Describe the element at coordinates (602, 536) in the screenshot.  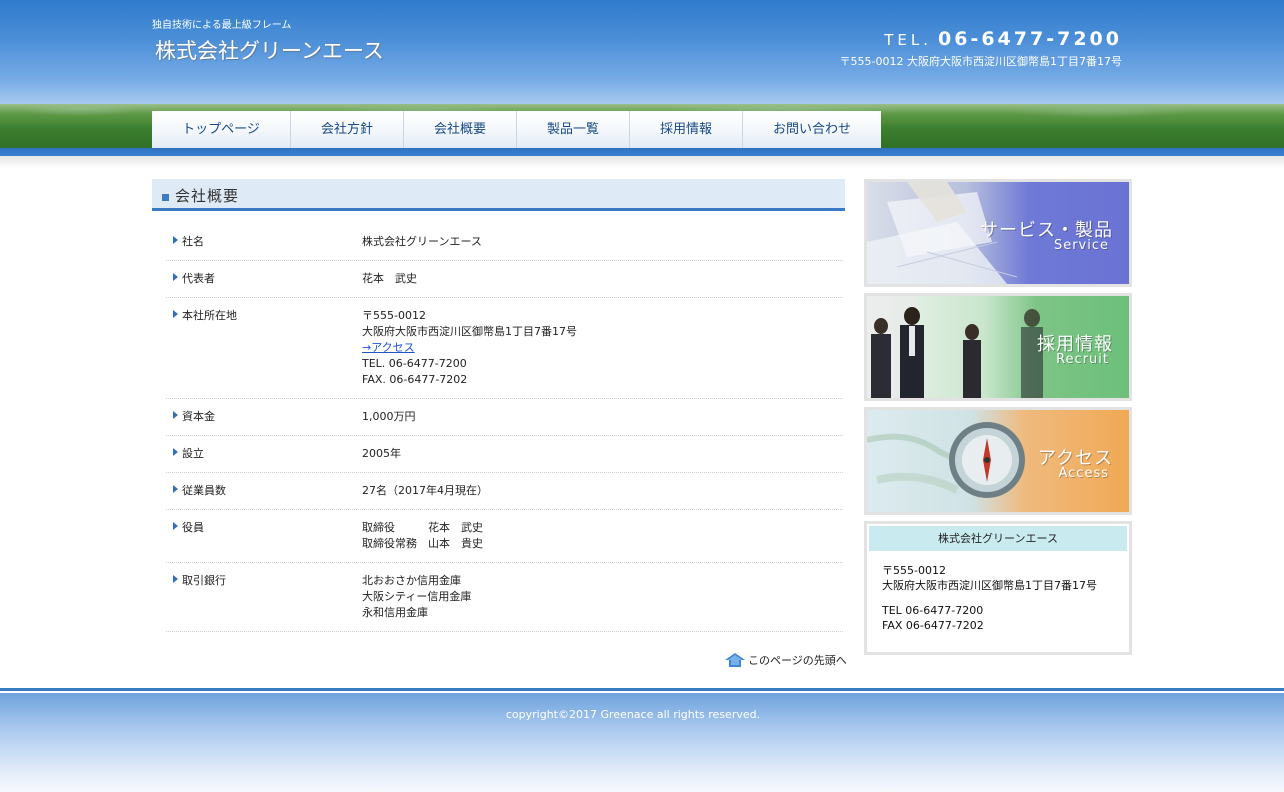
I see `row-value: 取締役 花本 武史 取締役常務 山本 貴史` at that location.